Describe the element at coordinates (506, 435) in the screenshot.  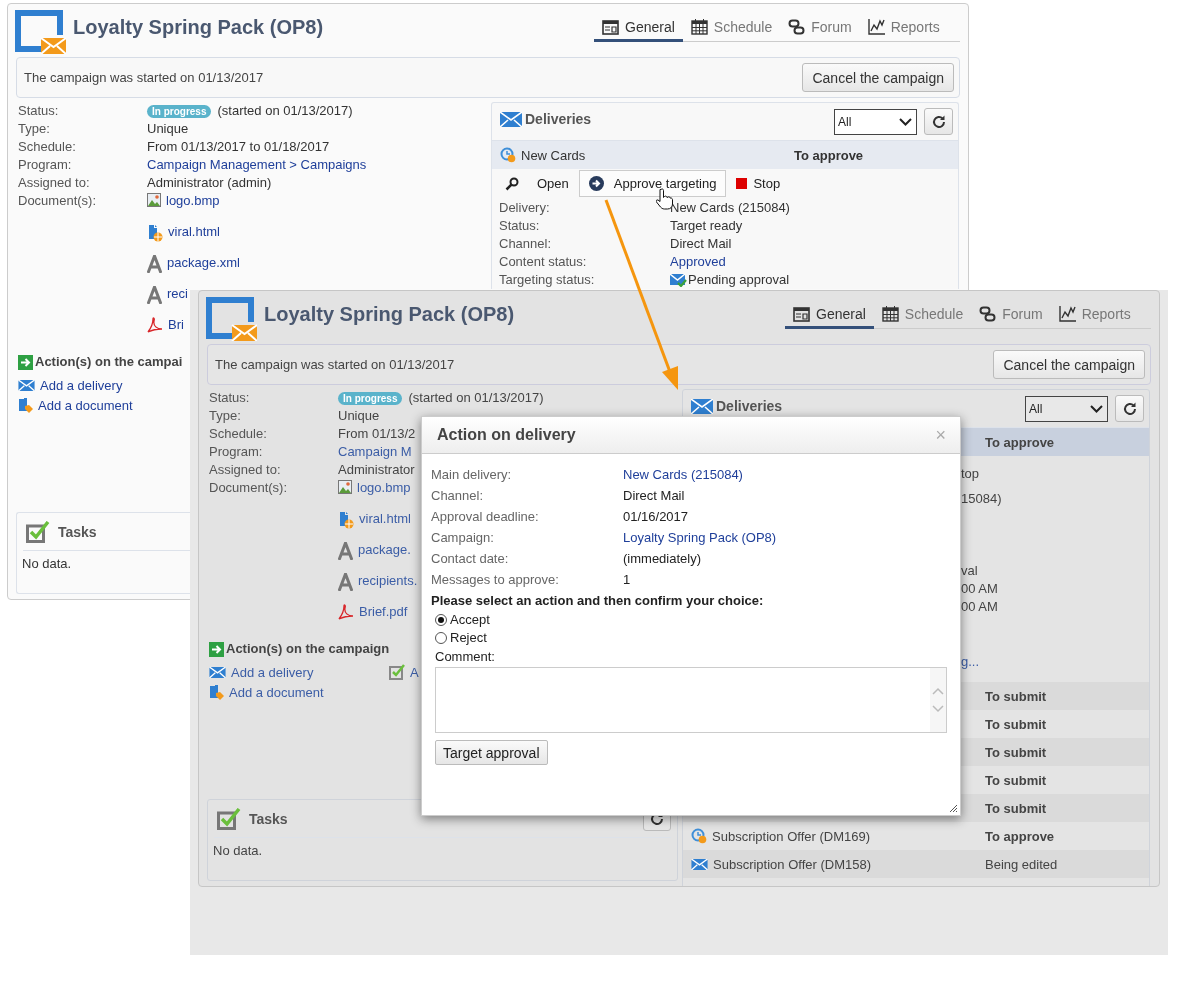
I see `dialog-title: Action on delivery` at that location.